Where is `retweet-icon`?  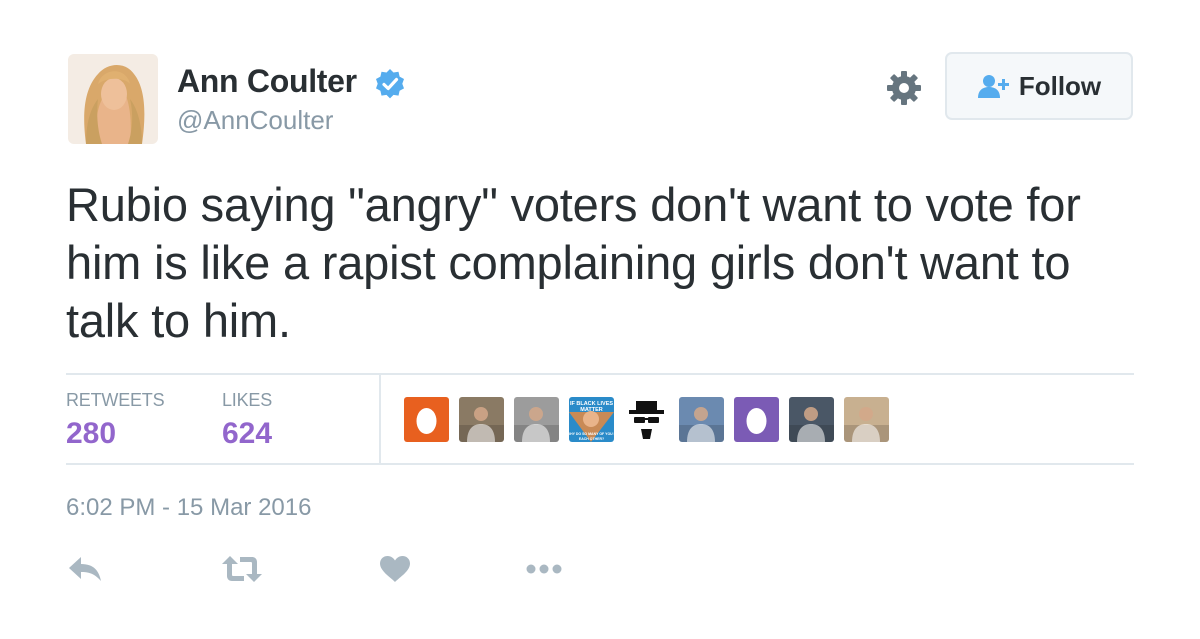 retweet-icon is located at coordinates (242, 569).